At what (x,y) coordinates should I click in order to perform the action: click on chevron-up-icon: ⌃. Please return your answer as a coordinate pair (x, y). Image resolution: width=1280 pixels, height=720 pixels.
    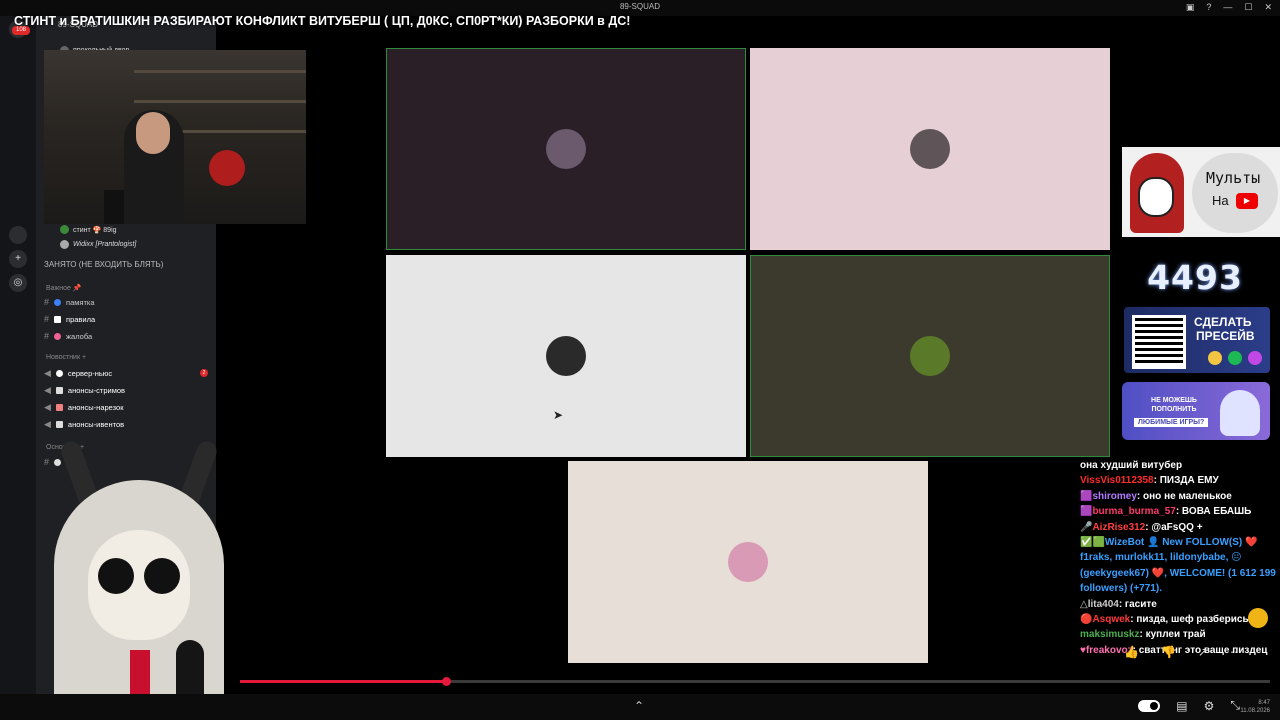
    Looking at the image, I should click on (639, 706).